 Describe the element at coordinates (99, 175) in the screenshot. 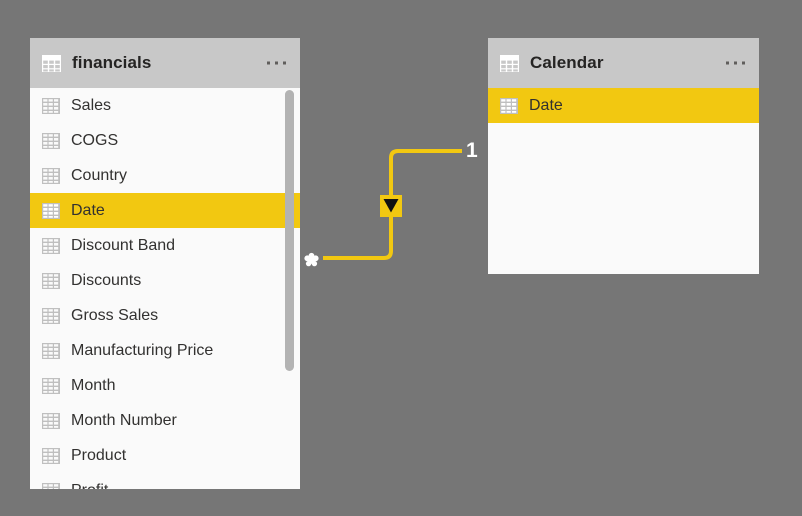

I see `field-label: Country` at that location.